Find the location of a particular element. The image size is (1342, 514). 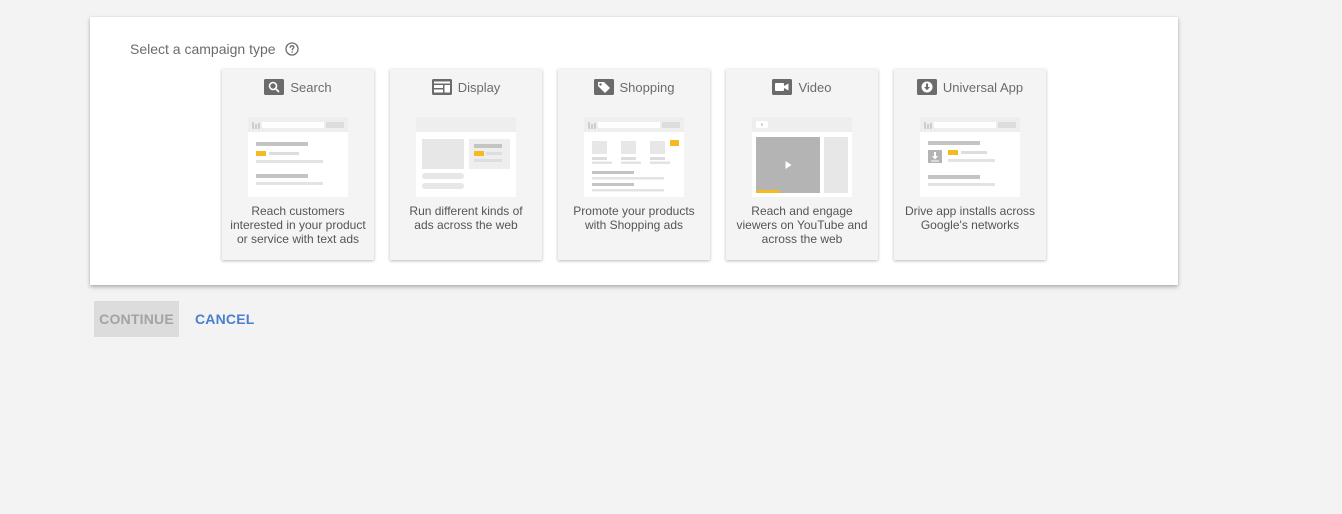

universal-app-illustration is located at coordinates (970, 157).